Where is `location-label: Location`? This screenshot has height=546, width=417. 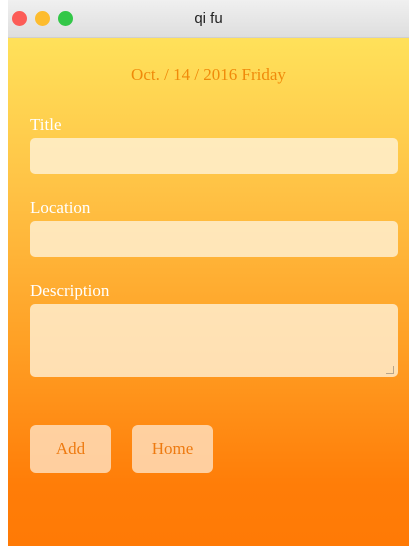
location-label: Location is located at coordinates (60, 207).